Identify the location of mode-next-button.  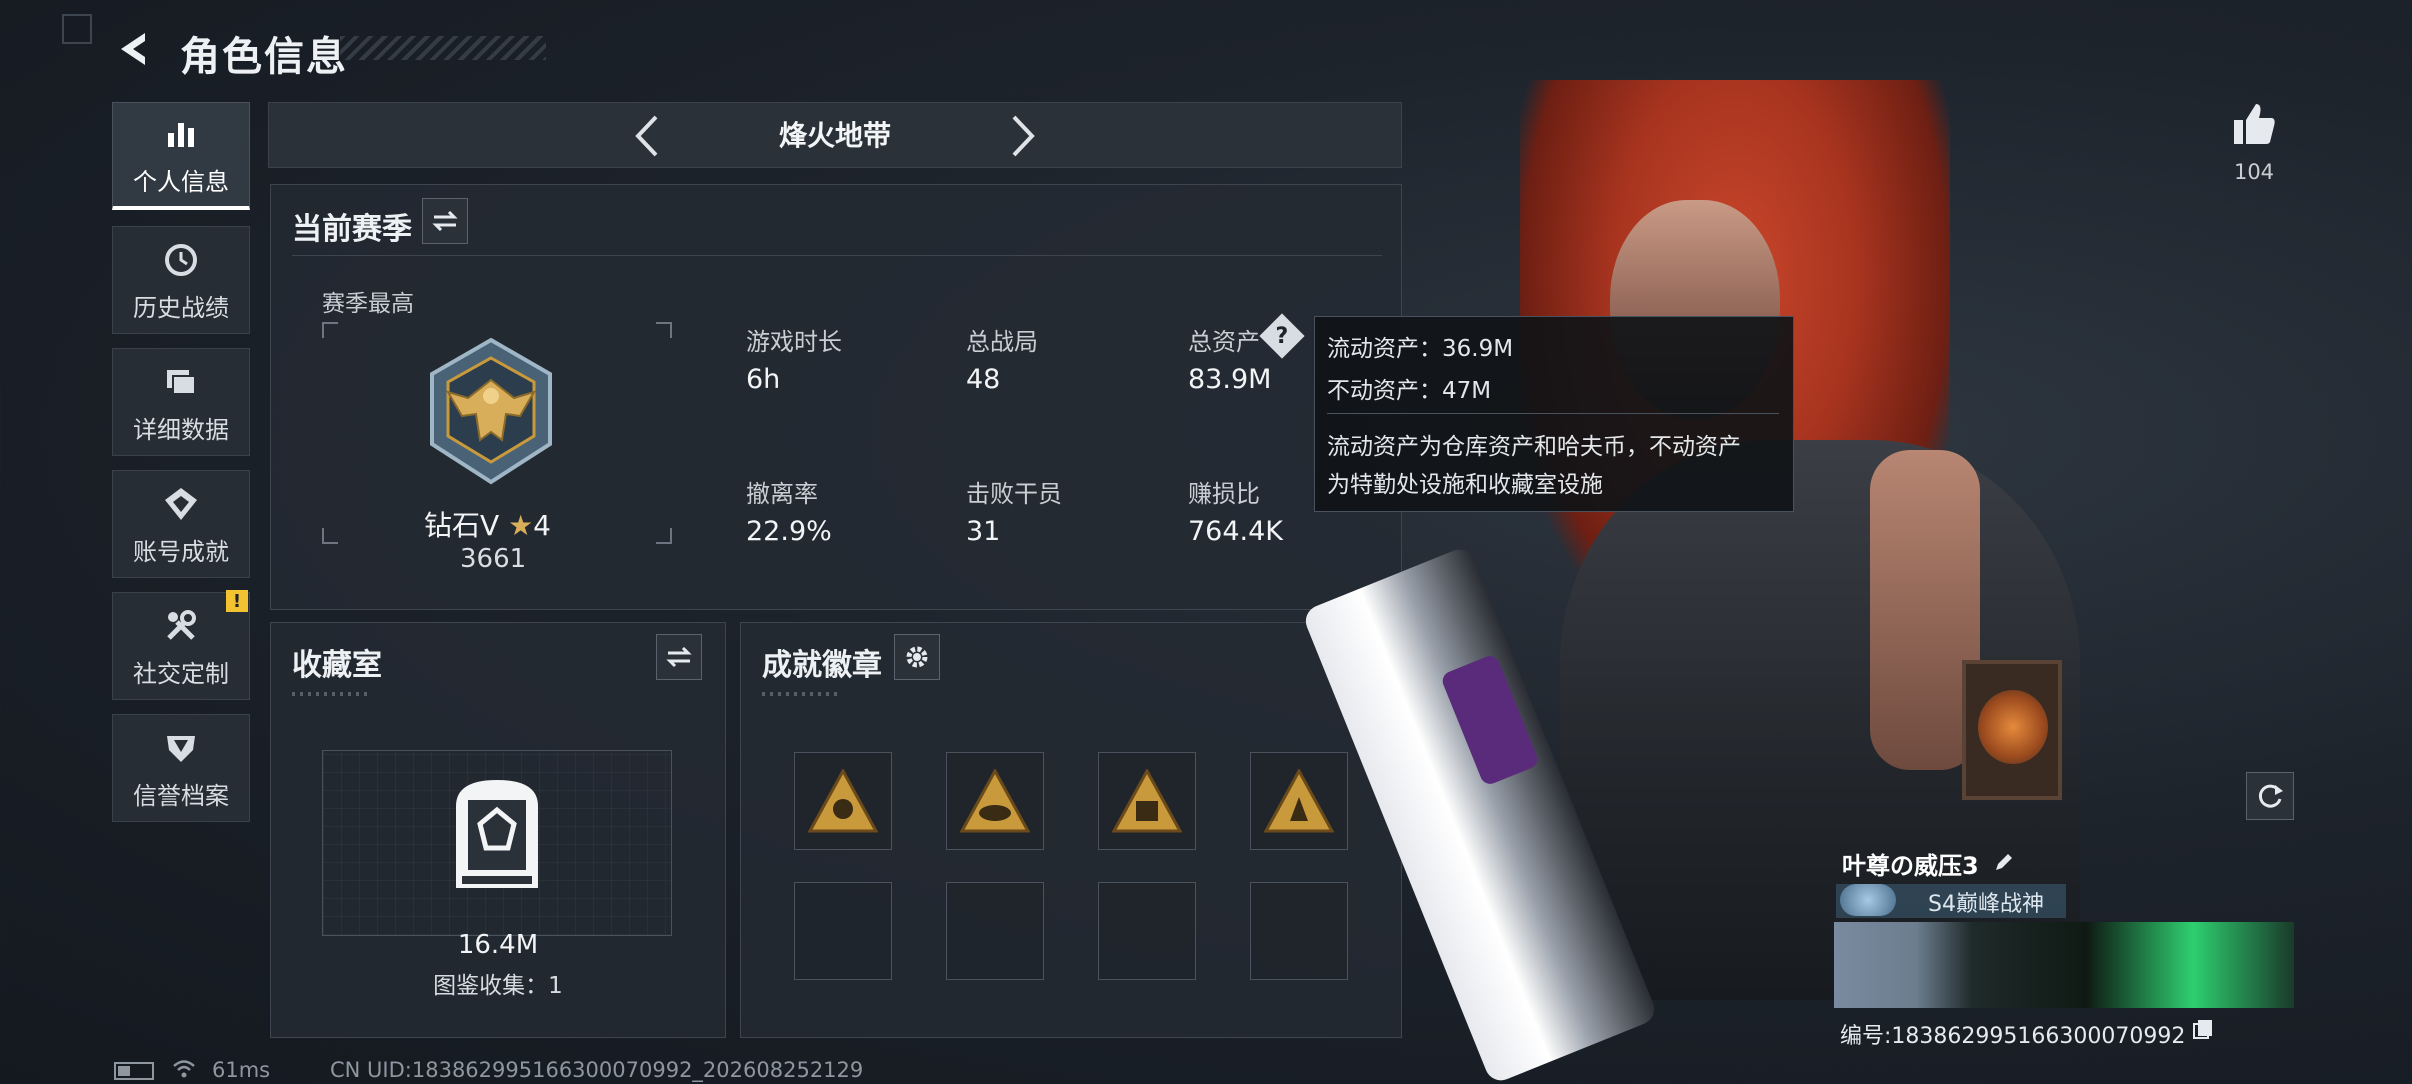
(1023, 136).